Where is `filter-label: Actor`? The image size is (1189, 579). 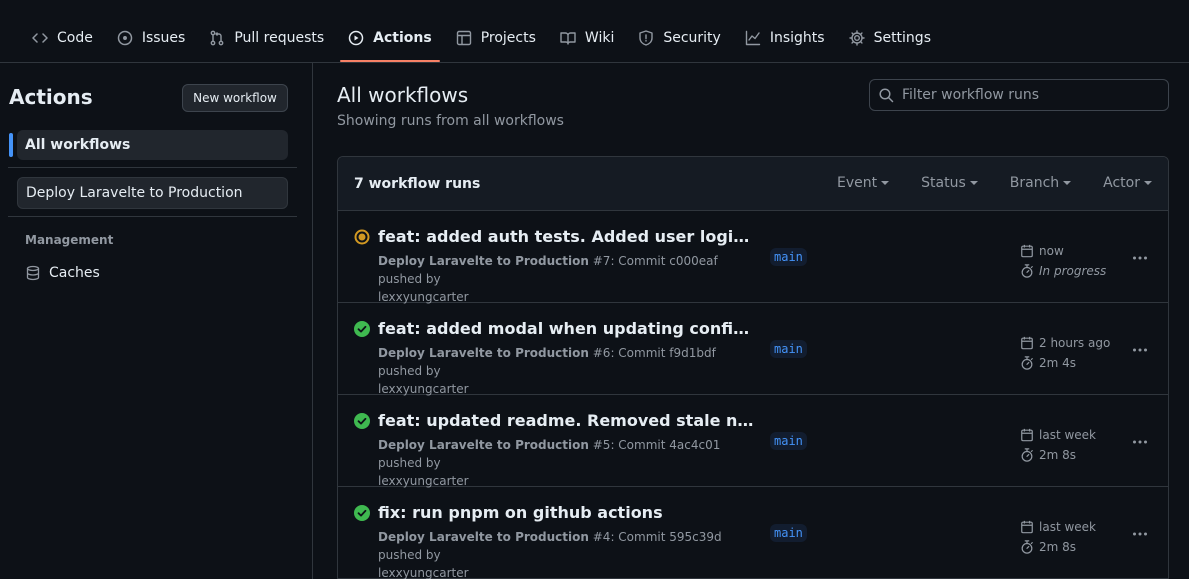
filter-label: Actor is located at coordinates (1121, 183).